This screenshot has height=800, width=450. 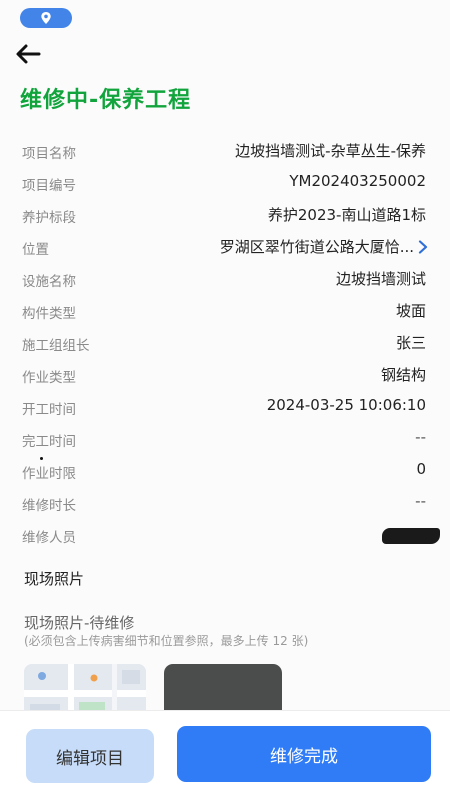 I want to click on detail-label: 作业类型, so click(x=49, y=378).